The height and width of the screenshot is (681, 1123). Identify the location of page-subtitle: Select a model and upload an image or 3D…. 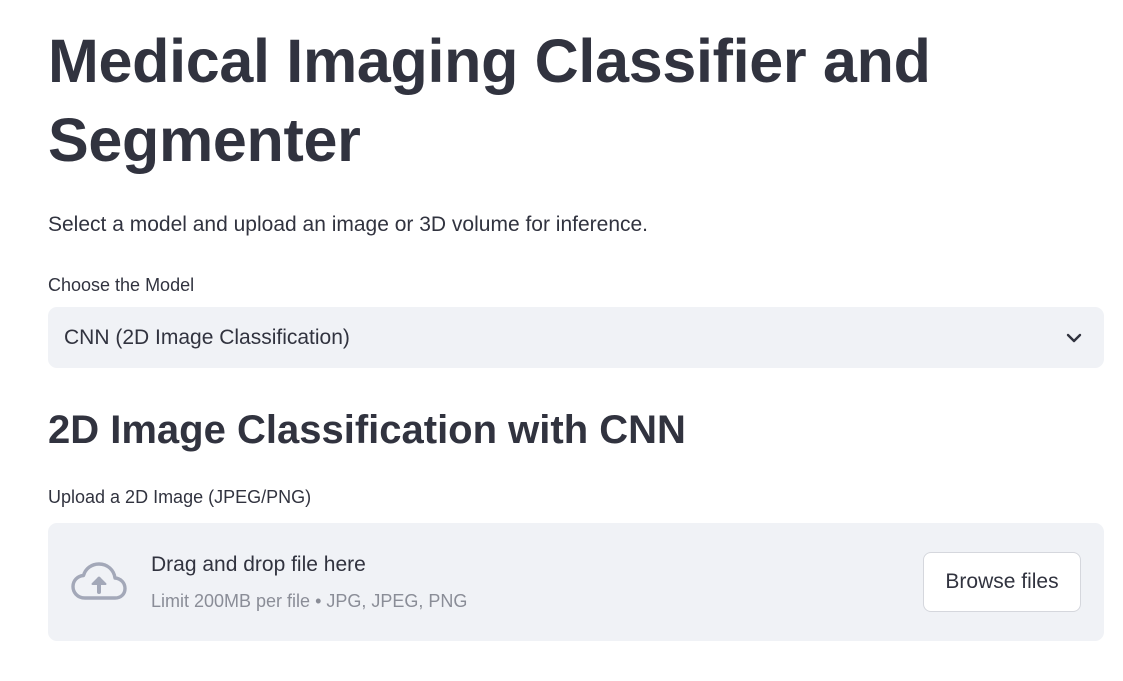
(348, 224).